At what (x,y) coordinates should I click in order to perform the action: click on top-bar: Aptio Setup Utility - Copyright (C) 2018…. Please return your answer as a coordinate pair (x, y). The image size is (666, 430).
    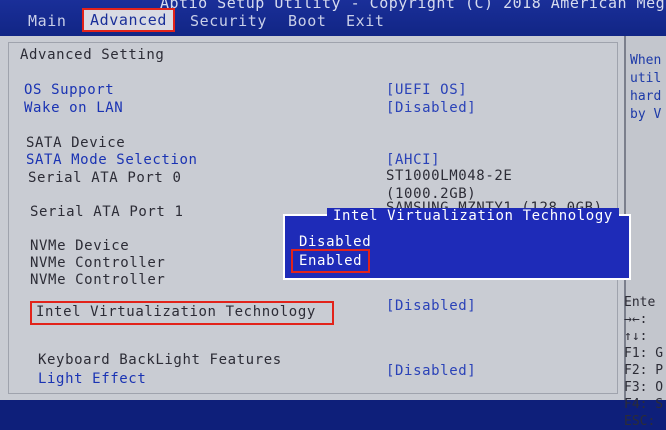
    Looking at the image, I should click on (333, 18).